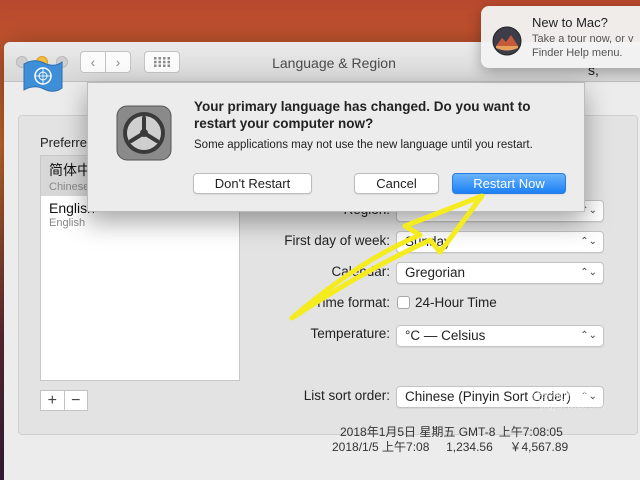  I want to click on grid-icon, so click(162, 62).